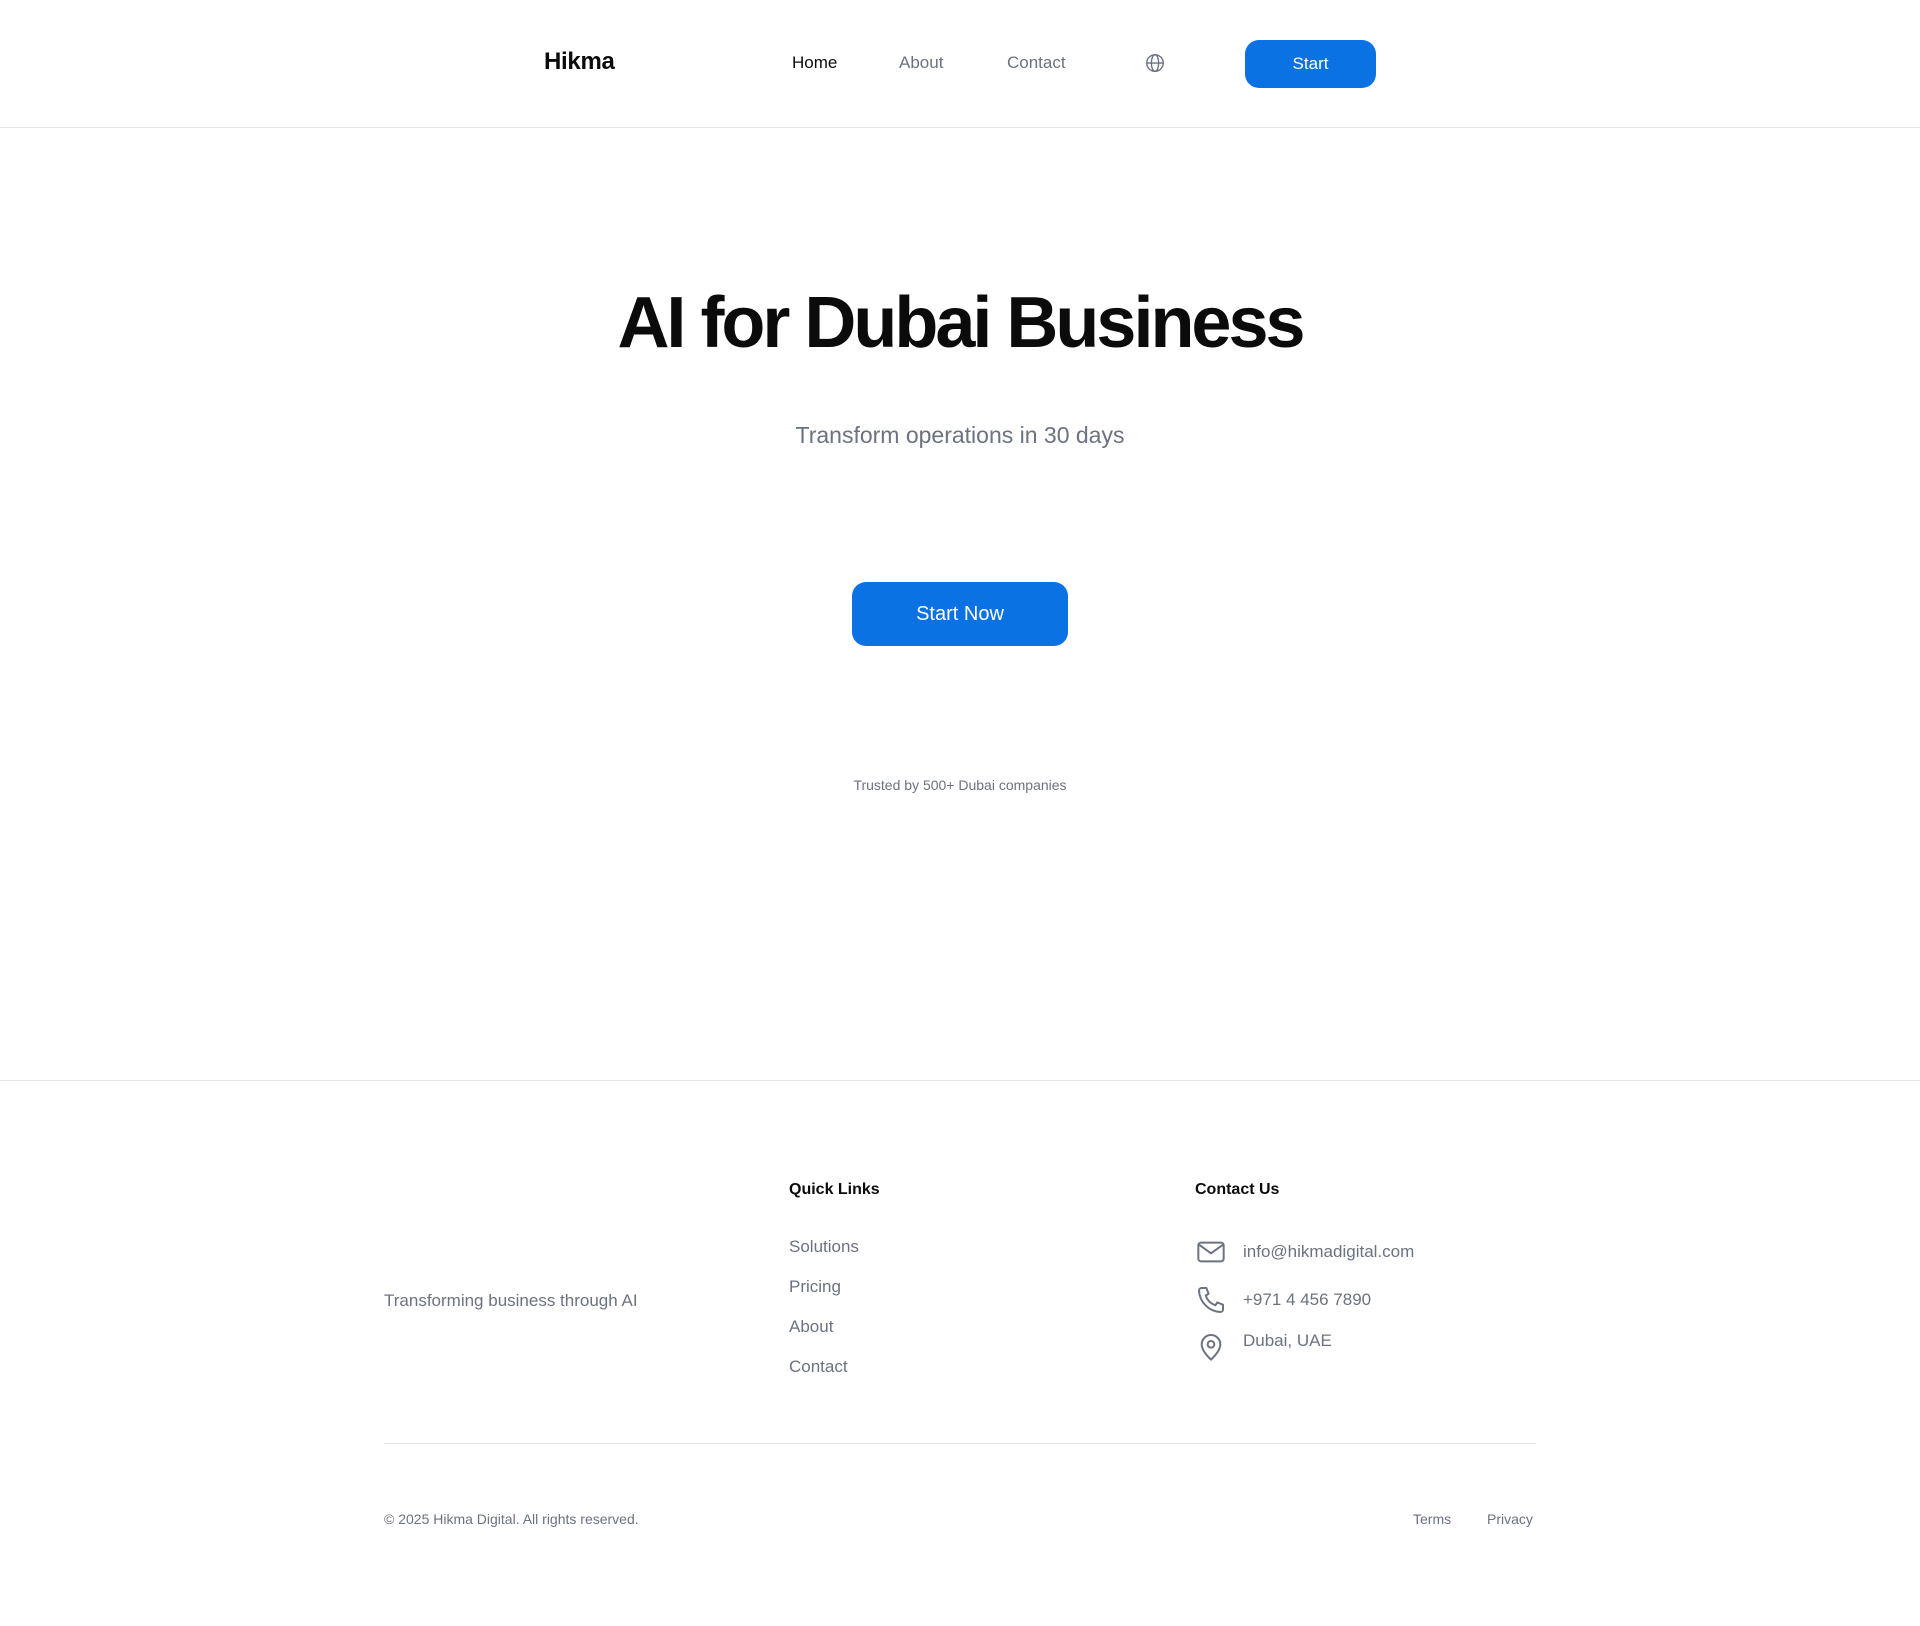  I want to click on quick-links-heading: Quick Links, so click(834, 1189).